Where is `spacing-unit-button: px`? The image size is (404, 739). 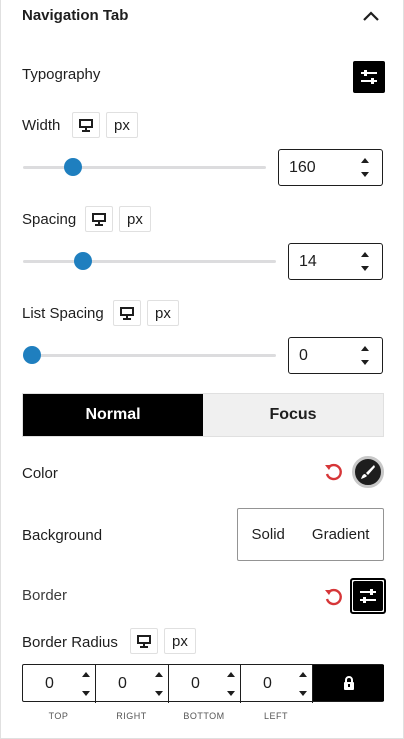 spacing-unit-button: px is located at coordinates (135, 219).